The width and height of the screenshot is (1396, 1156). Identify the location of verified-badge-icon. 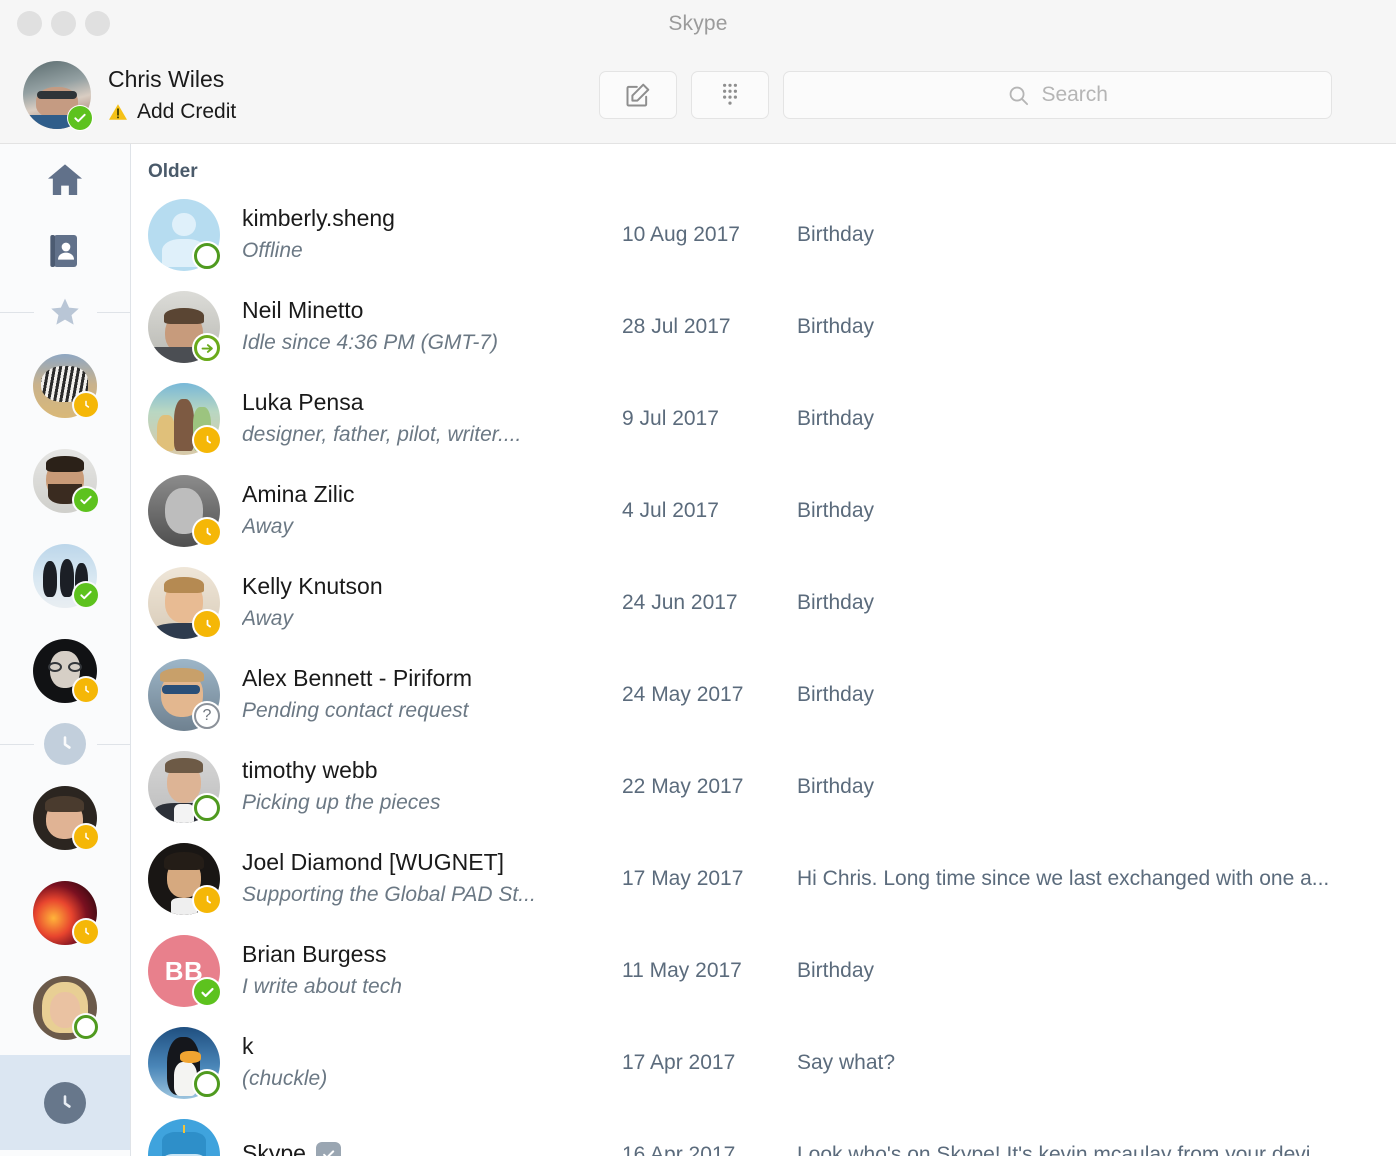
(328, 1148).